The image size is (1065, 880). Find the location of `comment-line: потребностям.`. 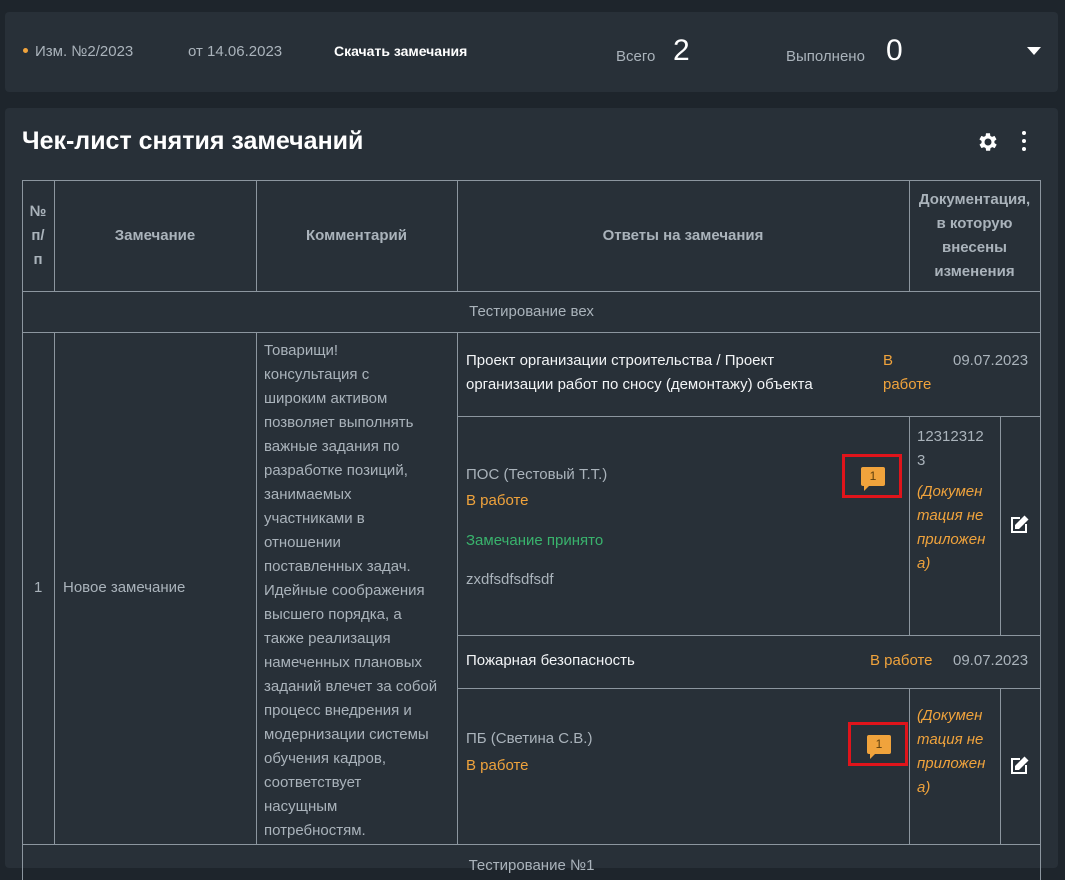

comment-line: потребностям. is located at coordinates (315, 830).